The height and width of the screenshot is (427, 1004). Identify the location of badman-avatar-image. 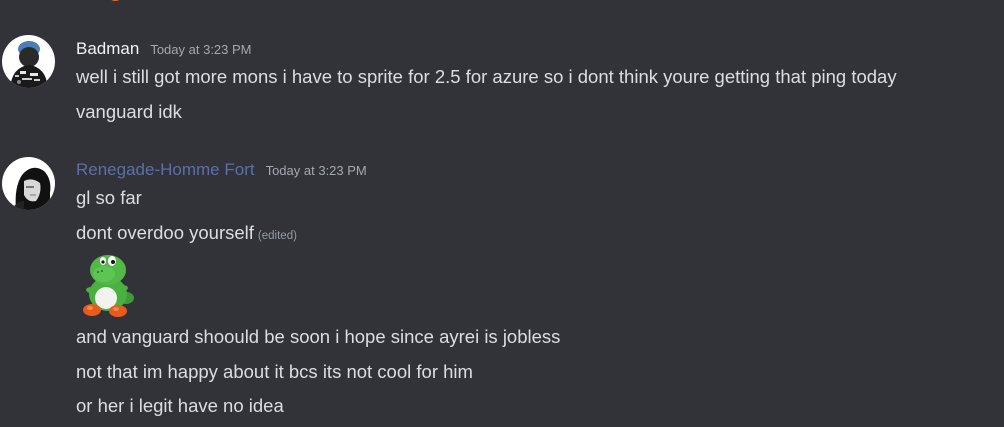
(28, 61).